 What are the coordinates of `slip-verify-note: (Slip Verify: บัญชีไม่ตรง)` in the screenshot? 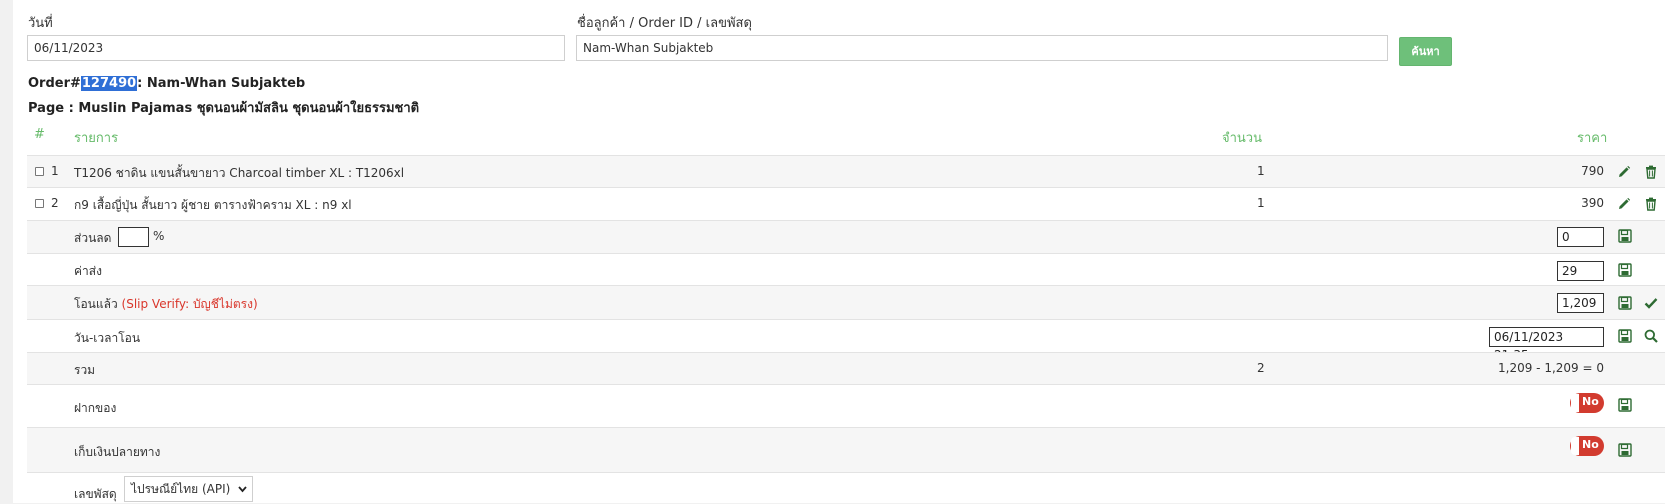 It's located at (189, 304).